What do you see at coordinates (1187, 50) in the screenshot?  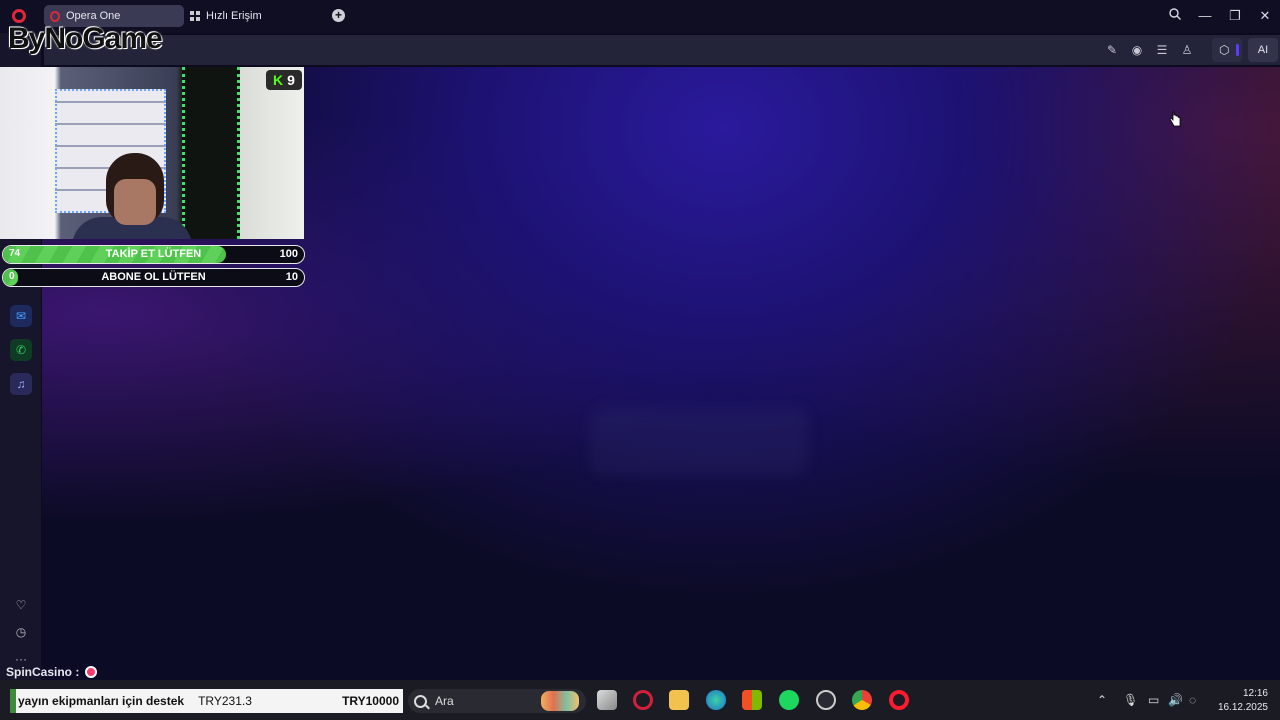 I see `account-icon: ♙` at bounding box center [1187, 50].